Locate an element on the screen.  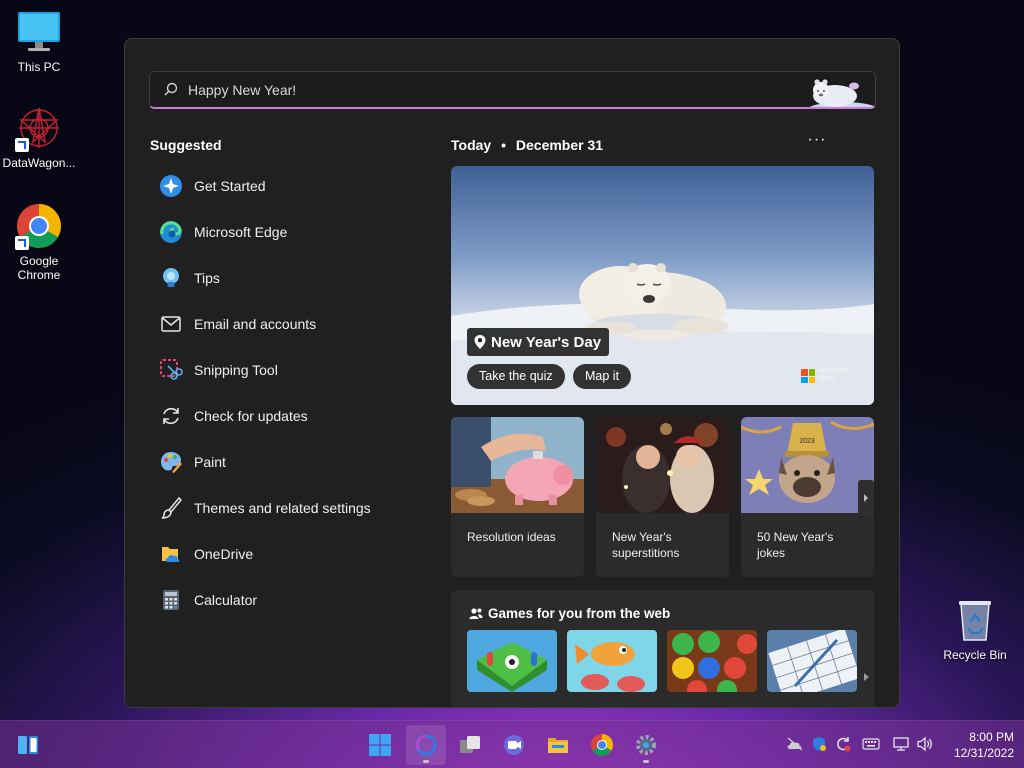
suggested-item-label: Microsoft Edge is located at coordinates (241, 232).